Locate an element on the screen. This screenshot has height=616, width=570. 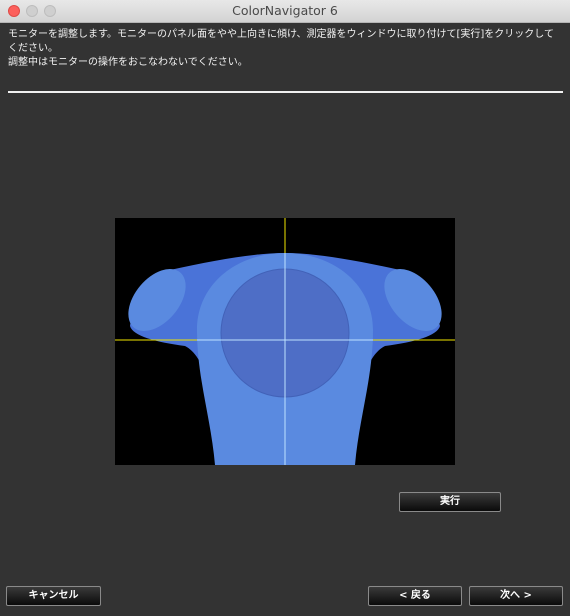
title-bar: ColorNavigator 6 is located at coordinates (285, 11).